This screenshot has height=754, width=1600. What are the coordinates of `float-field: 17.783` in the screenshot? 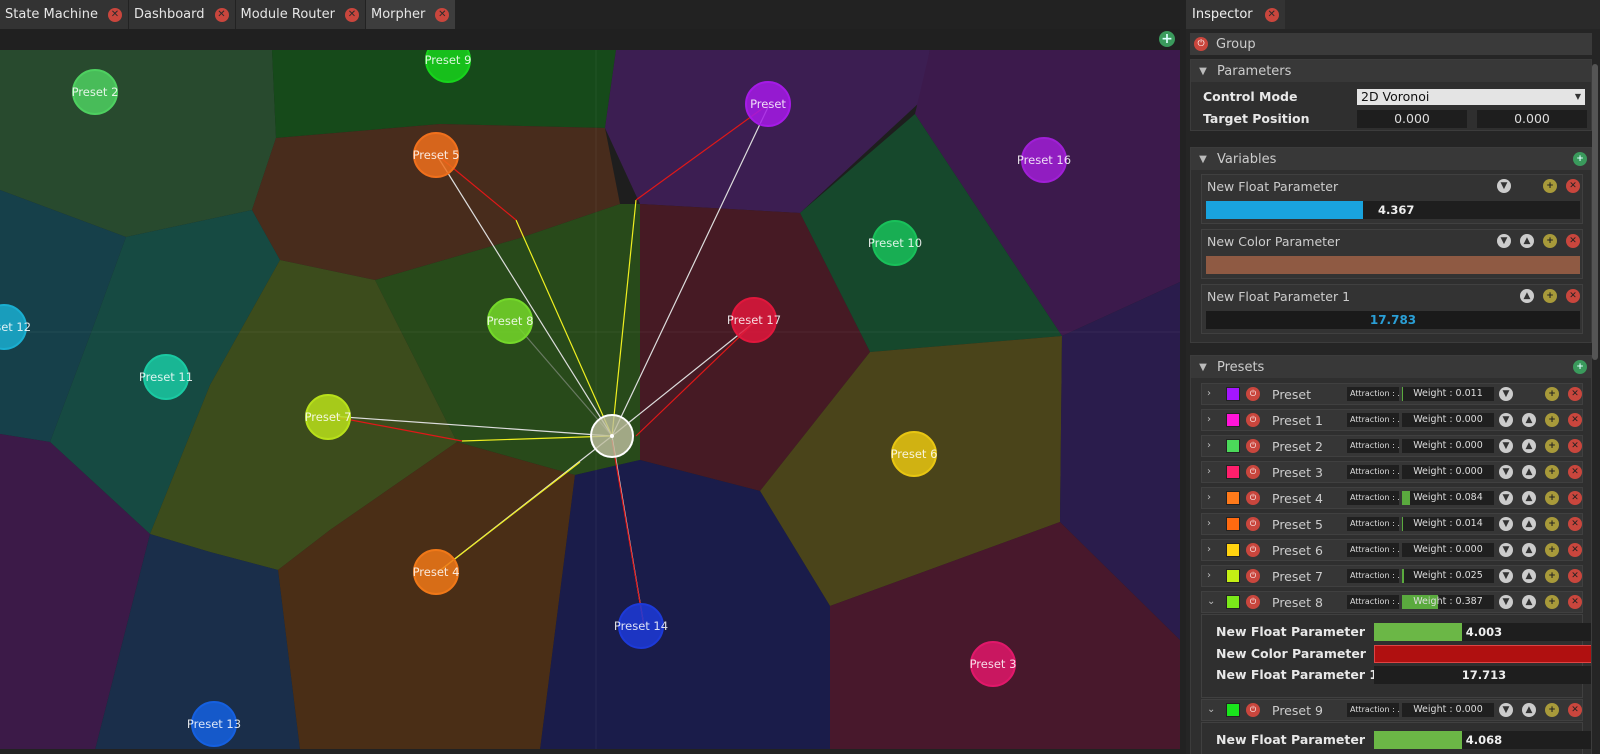 It's located at (1393, 320).